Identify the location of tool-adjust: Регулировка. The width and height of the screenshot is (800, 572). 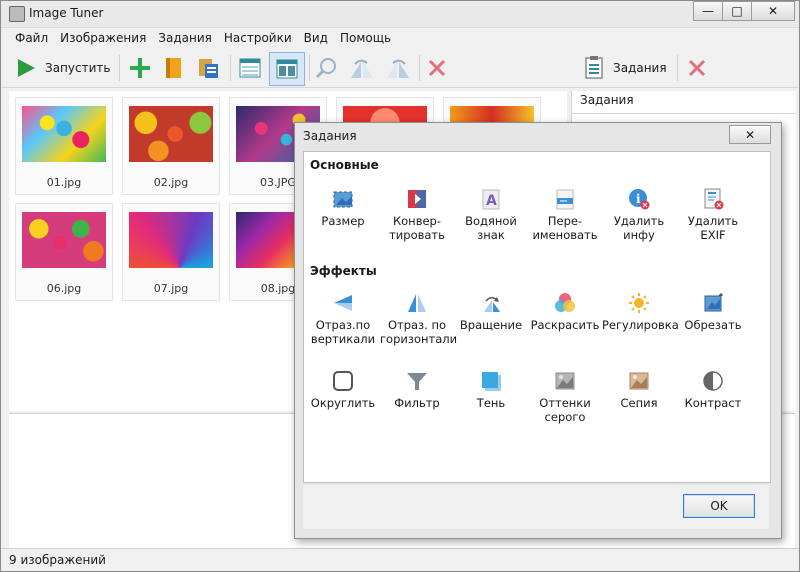
(640, 312).